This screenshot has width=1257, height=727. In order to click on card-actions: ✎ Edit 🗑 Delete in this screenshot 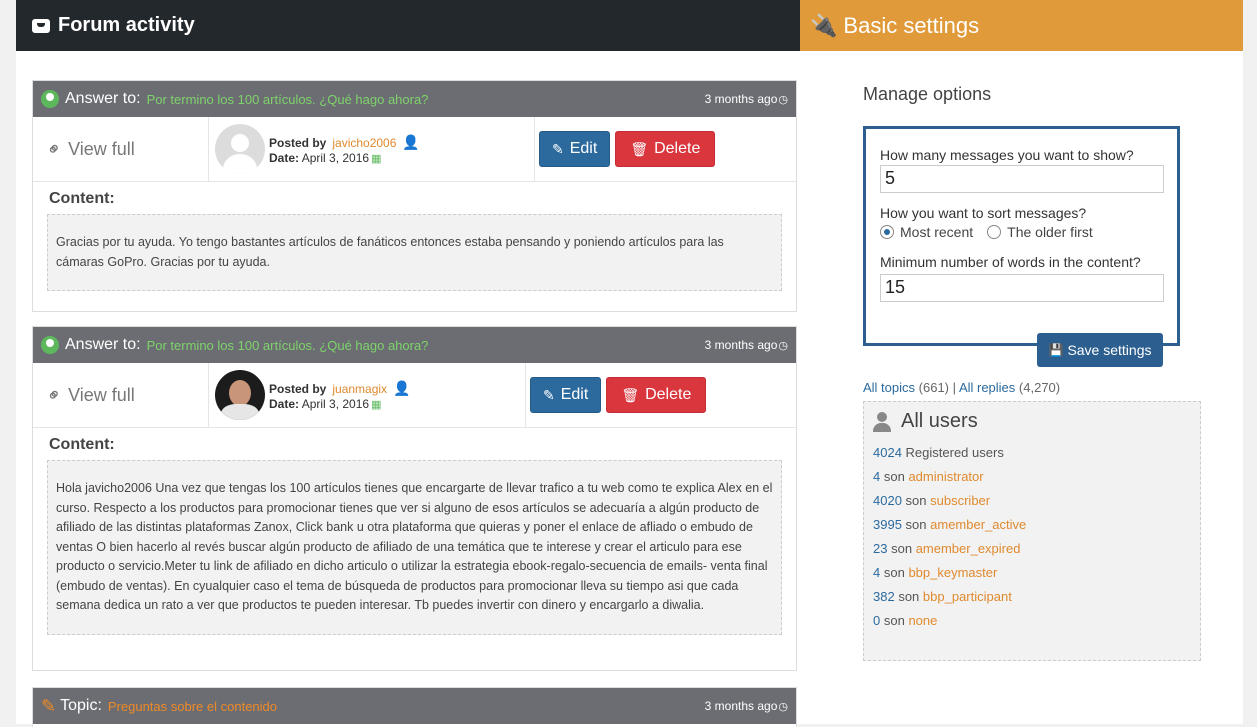, I will do `click(625, 149)`.